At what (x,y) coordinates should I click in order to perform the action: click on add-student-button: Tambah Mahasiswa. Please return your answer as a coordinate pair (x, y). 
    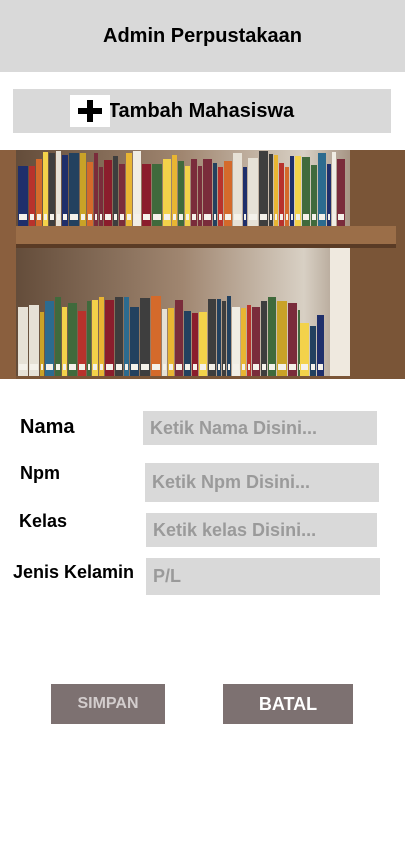
    Looking at the image, I should click on (202, 111).